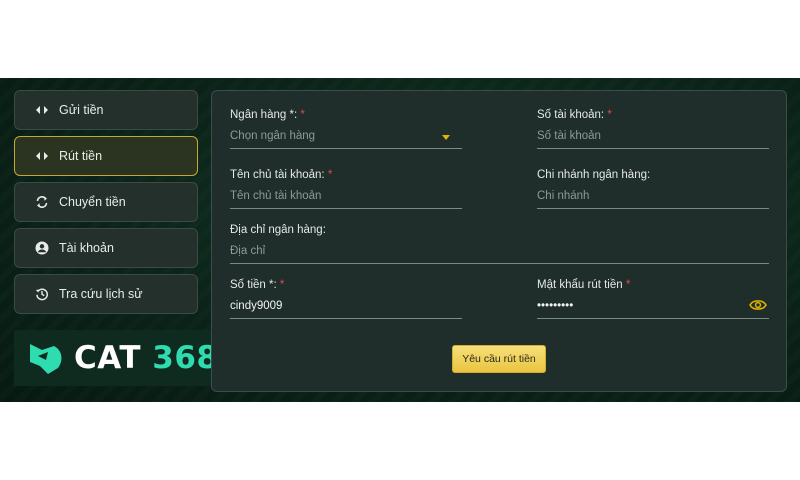  What do you see at coordinates (653, 196) in the screenshot?
I see `branch-input: Chi nhánh` at bounding box center [653, 196].